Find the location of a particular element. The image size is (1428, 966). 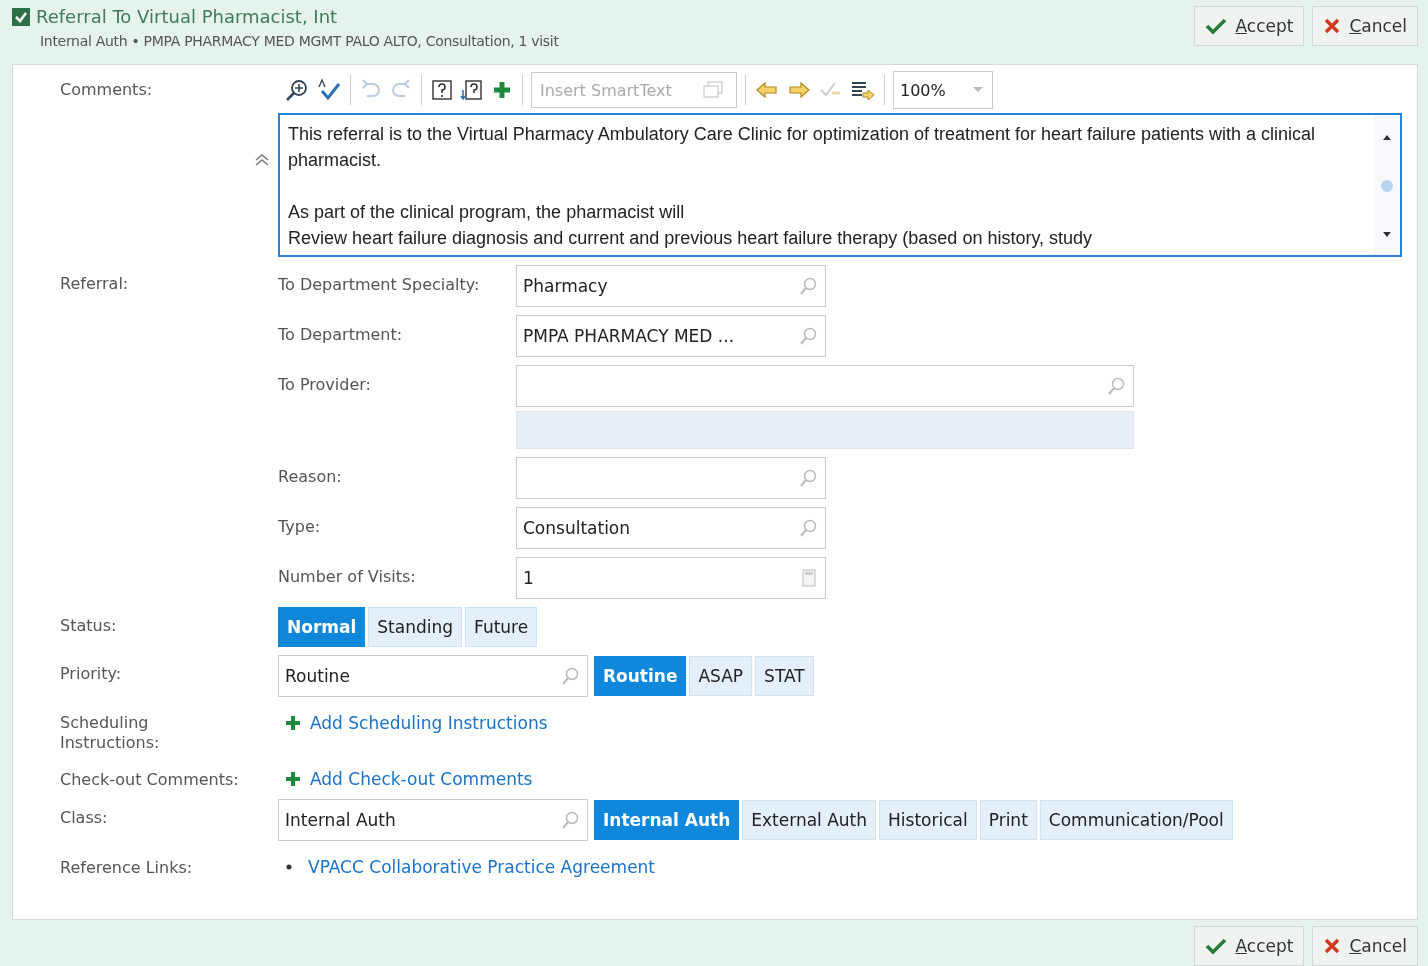

add-link: Add Check-out Comments is located at coordinates (405, 775).